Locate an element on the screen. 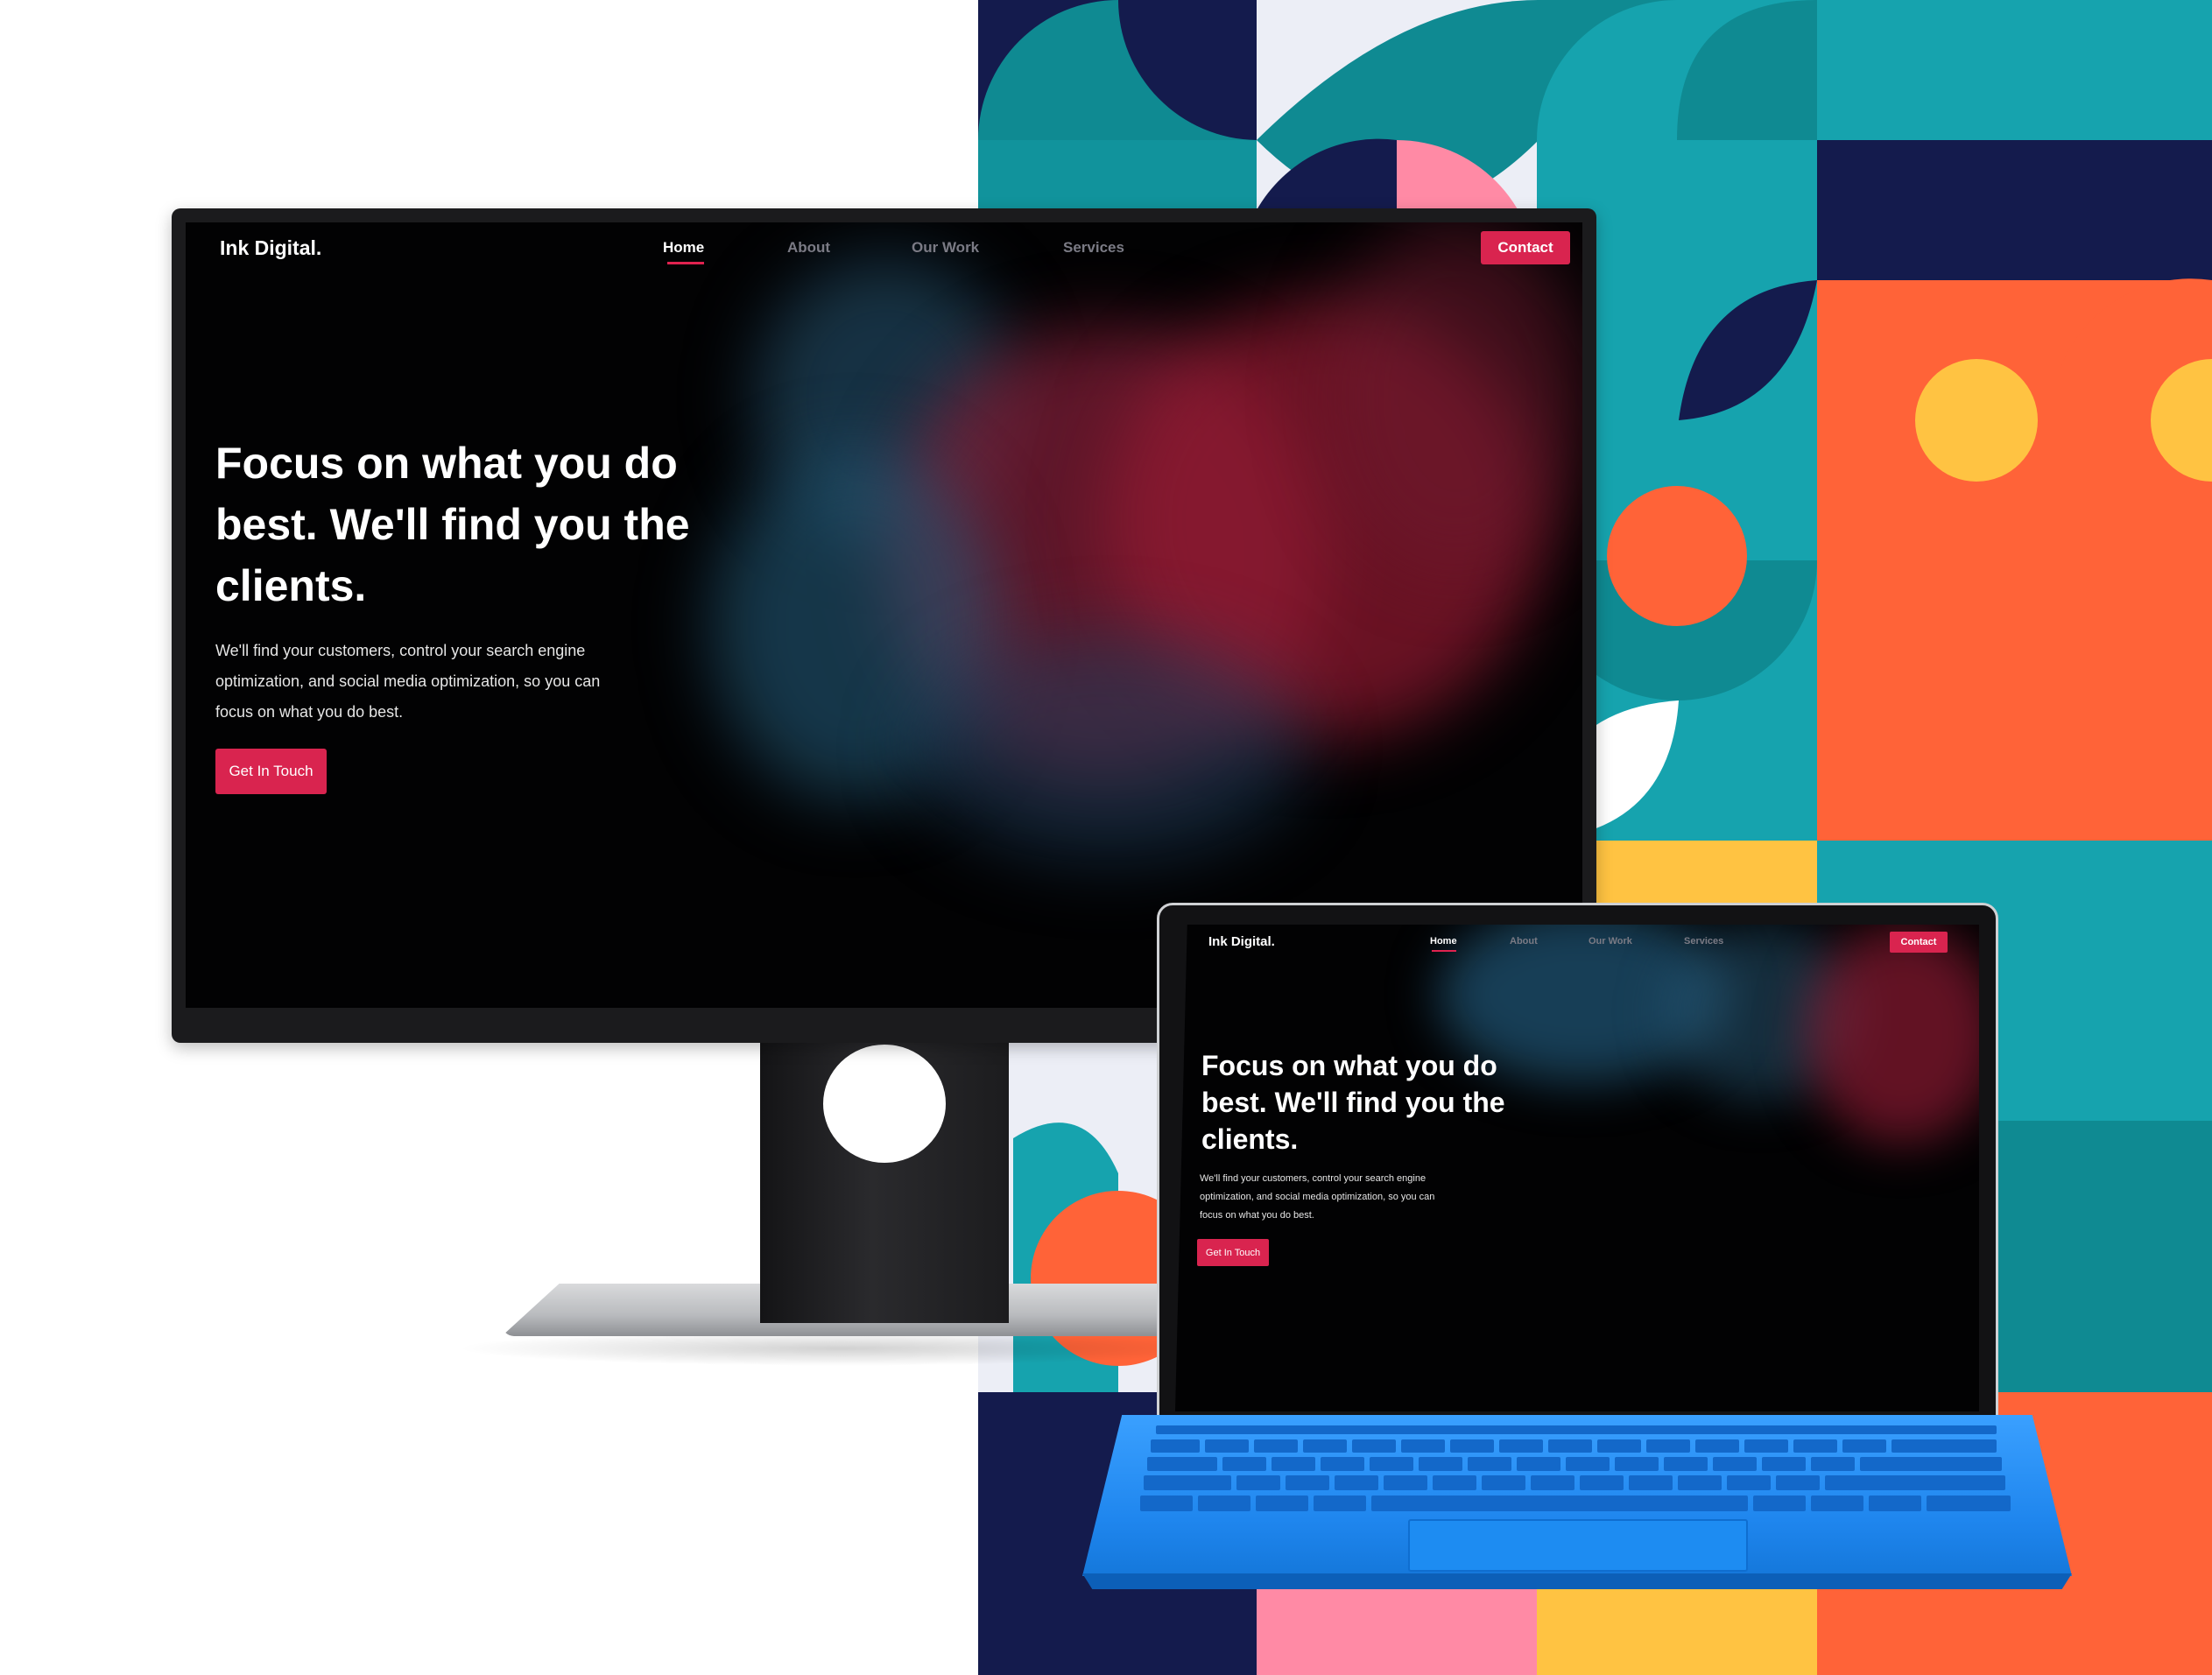 The height and width of the screenshot is (1675, 2212). stand-cable-hole is located at coordinates (884, 1104).